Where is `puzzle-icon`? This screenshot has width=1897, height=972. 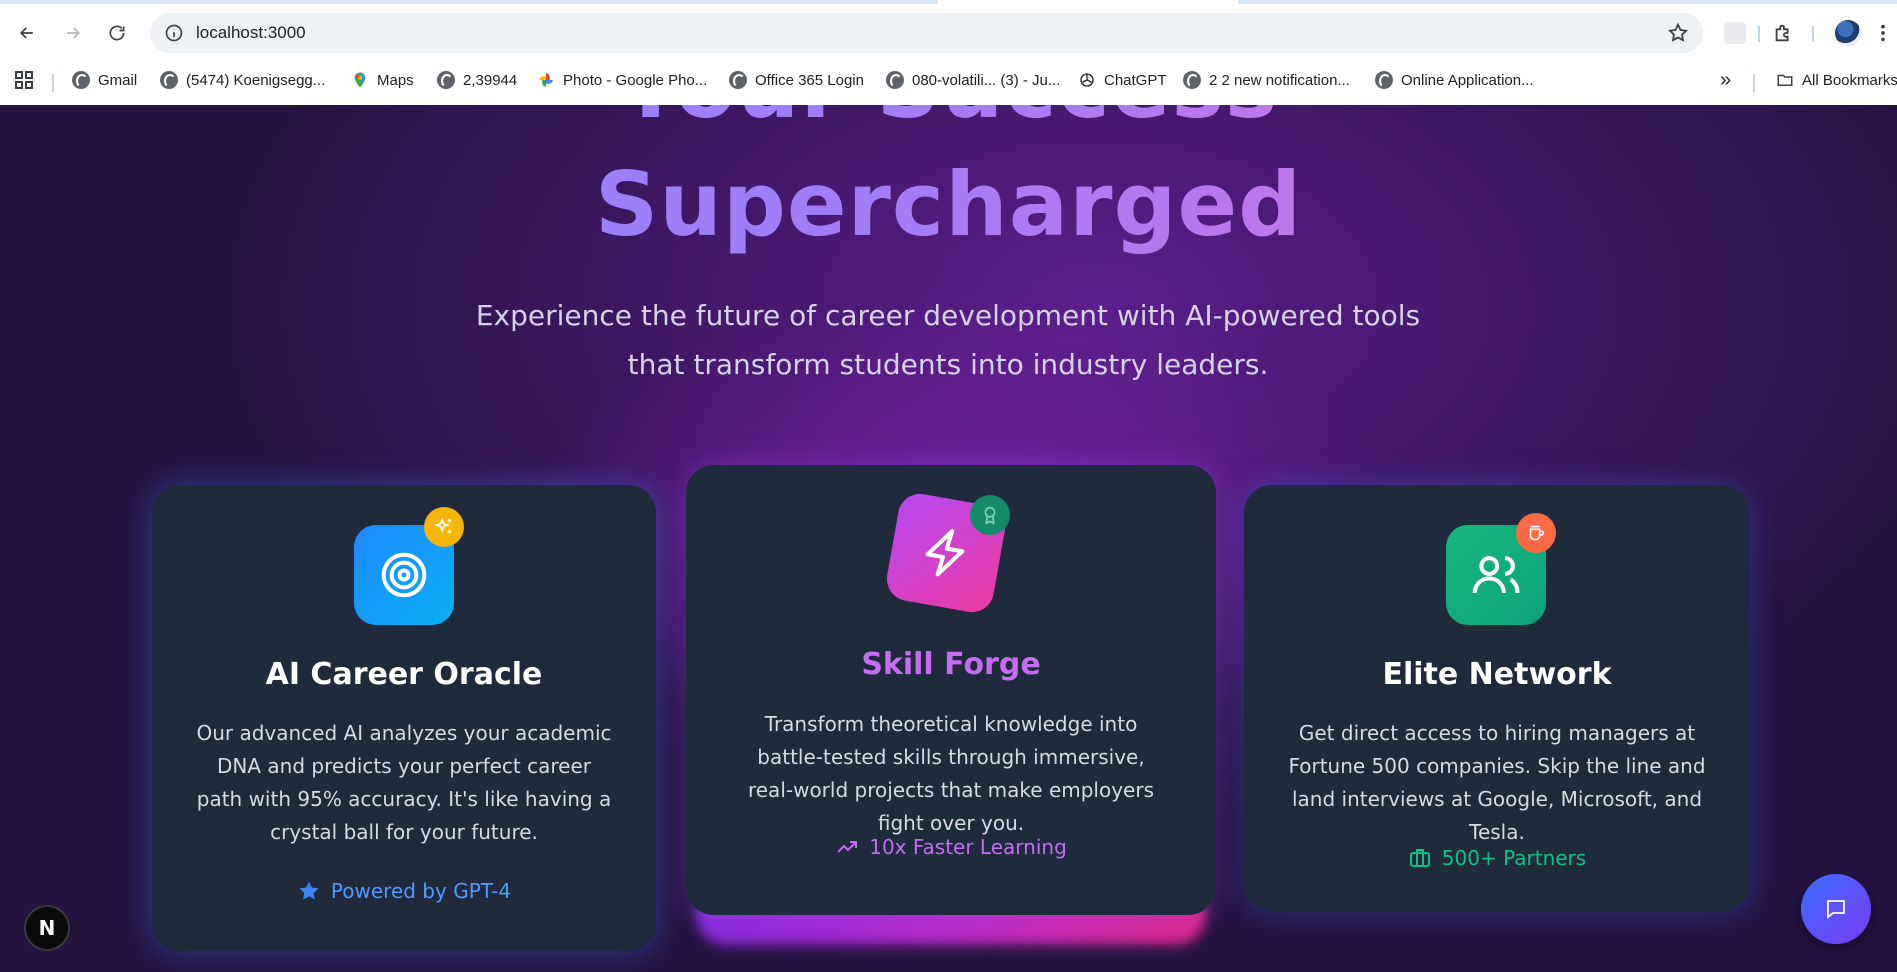 puzzle-icon is located at coordinates (1782, 33).